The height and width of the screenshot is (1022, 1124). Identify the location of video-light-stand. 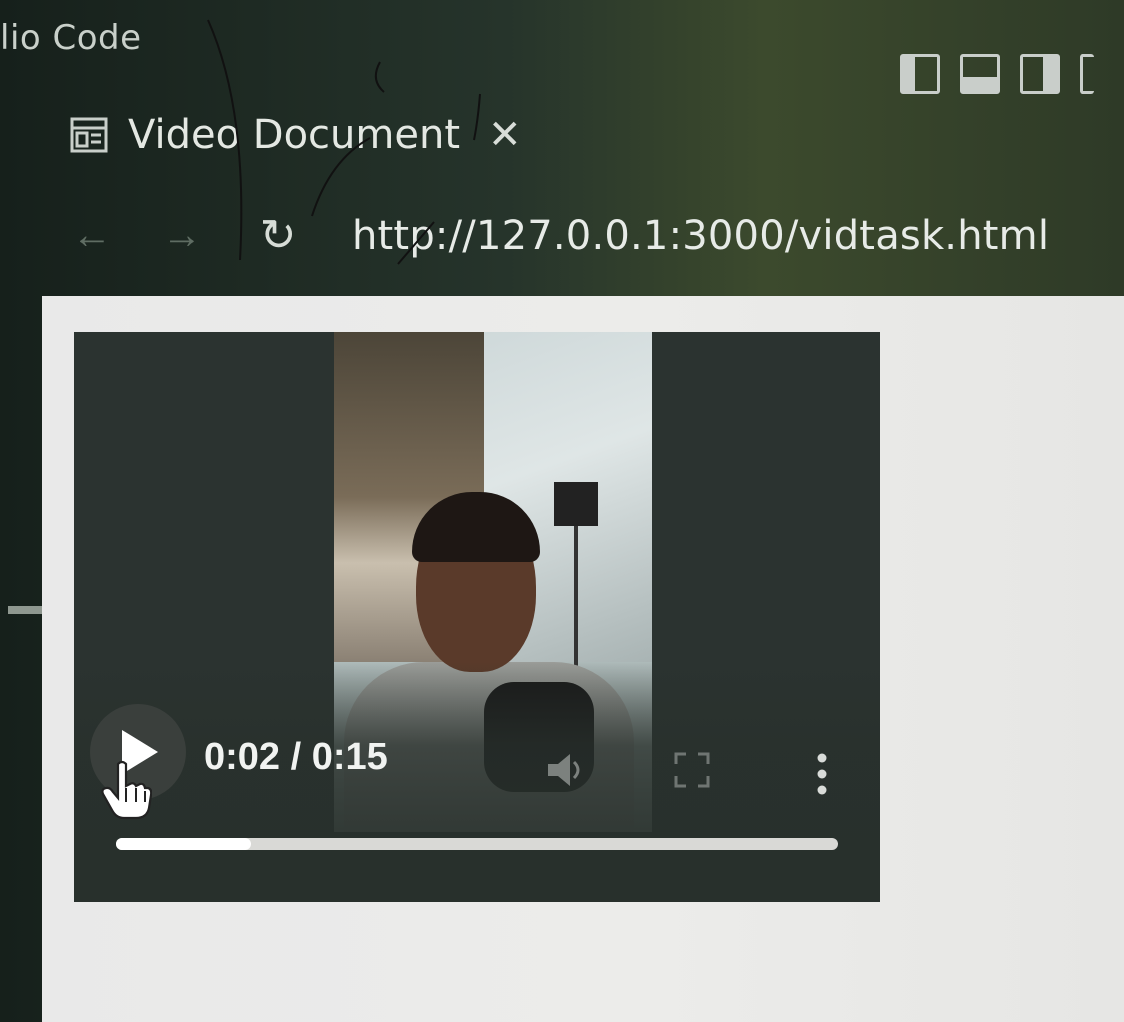
(576, 602).